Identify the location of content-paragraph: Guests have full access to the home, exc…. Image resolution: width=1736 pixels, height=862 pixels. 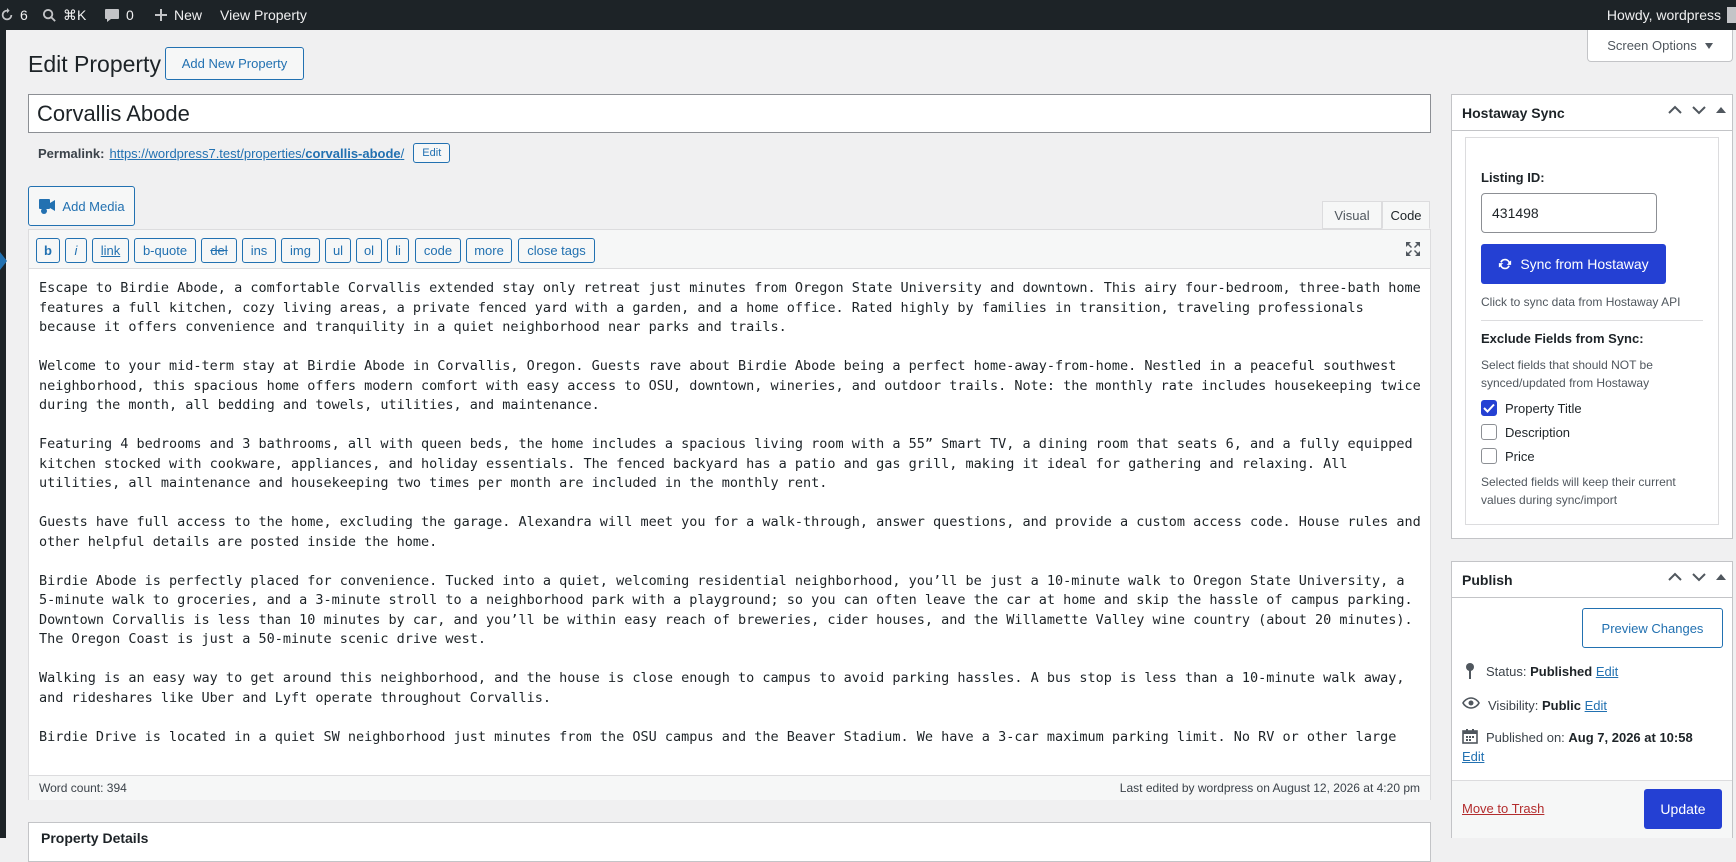
(730, 532).